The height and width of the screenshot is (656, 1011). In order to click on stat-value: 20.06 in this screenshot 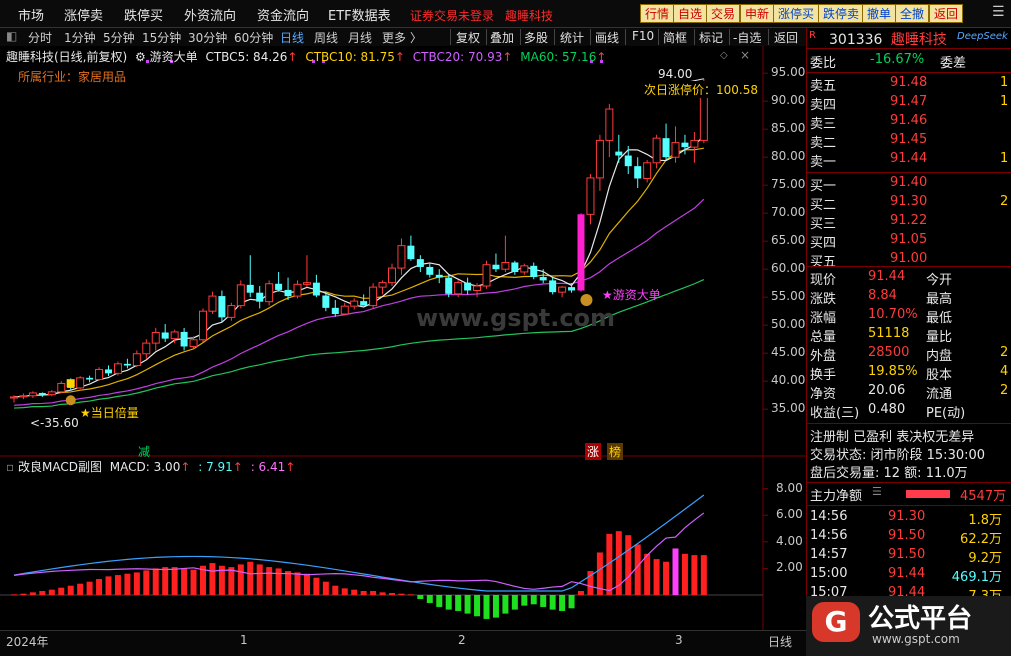, I will do `click(887, 390)`.